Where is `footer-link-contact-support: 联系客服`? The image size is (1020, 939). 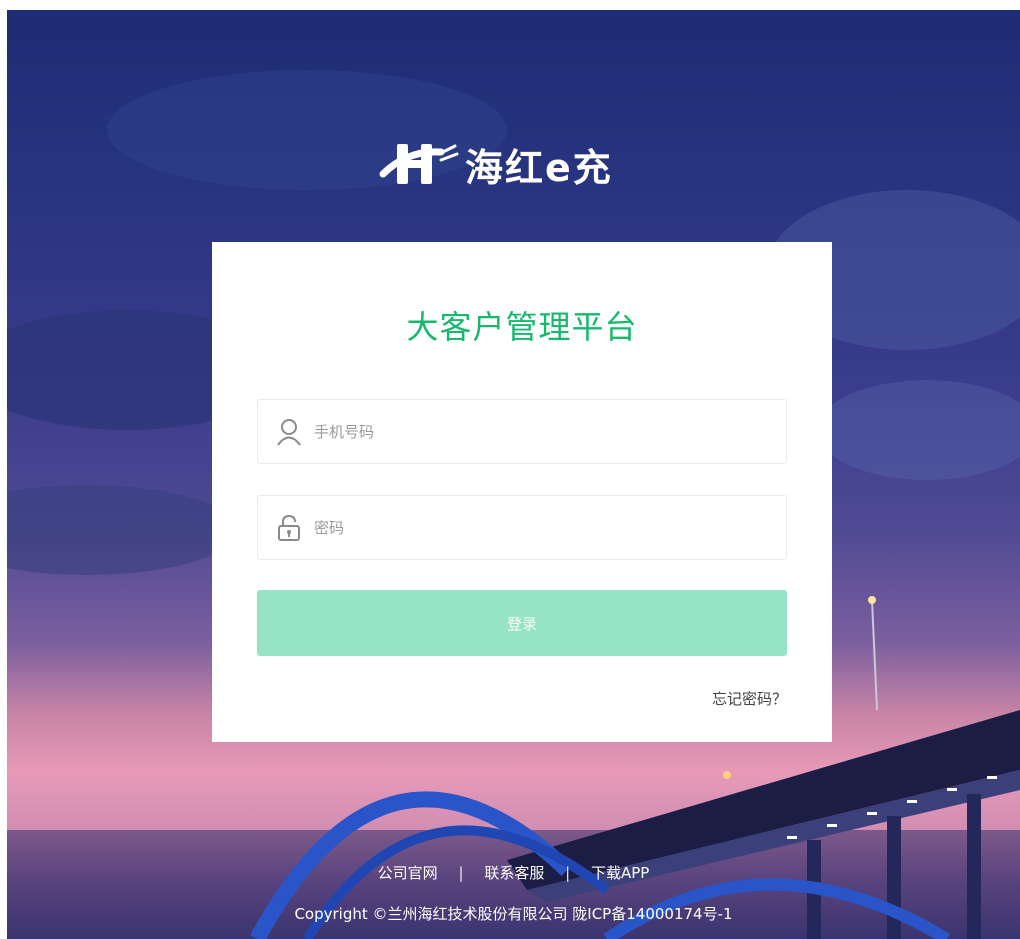 footer-link-contact-support: 联系客服 is located at coordinates (514, 873).